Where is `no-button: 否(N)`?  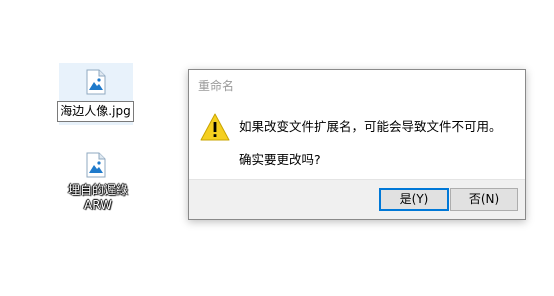
no-button: 否(N) is located at coordinates (484, 199).